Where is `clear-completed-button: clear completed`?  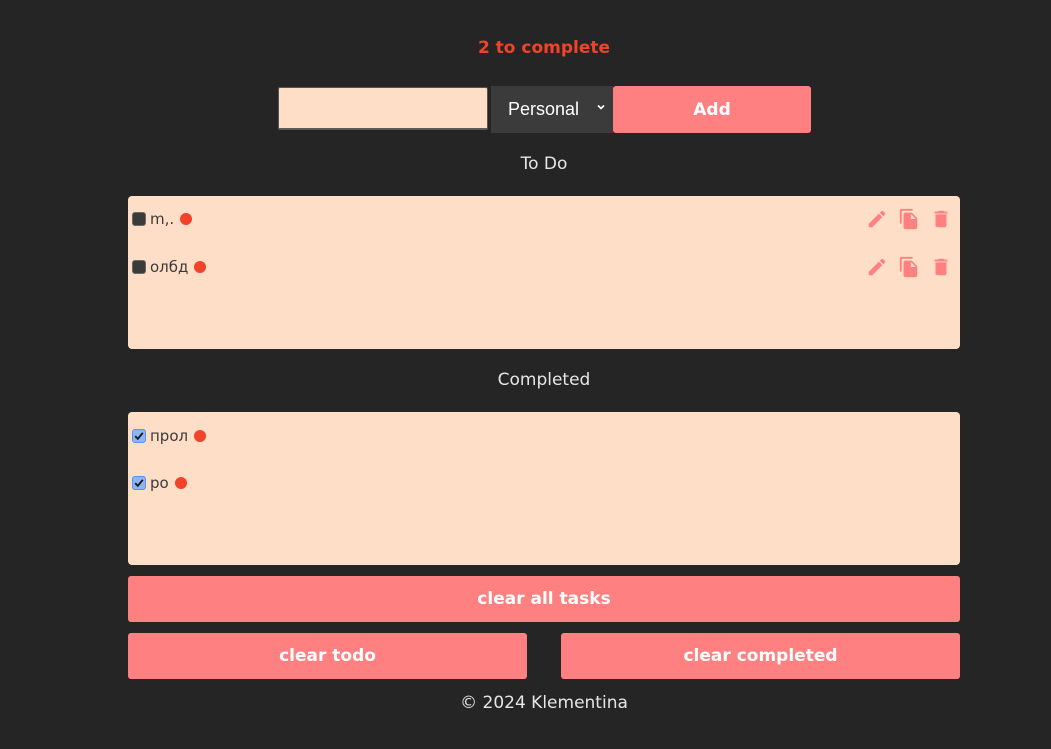 clear-completed-button: clear completed is located at coordinates (760, 656).